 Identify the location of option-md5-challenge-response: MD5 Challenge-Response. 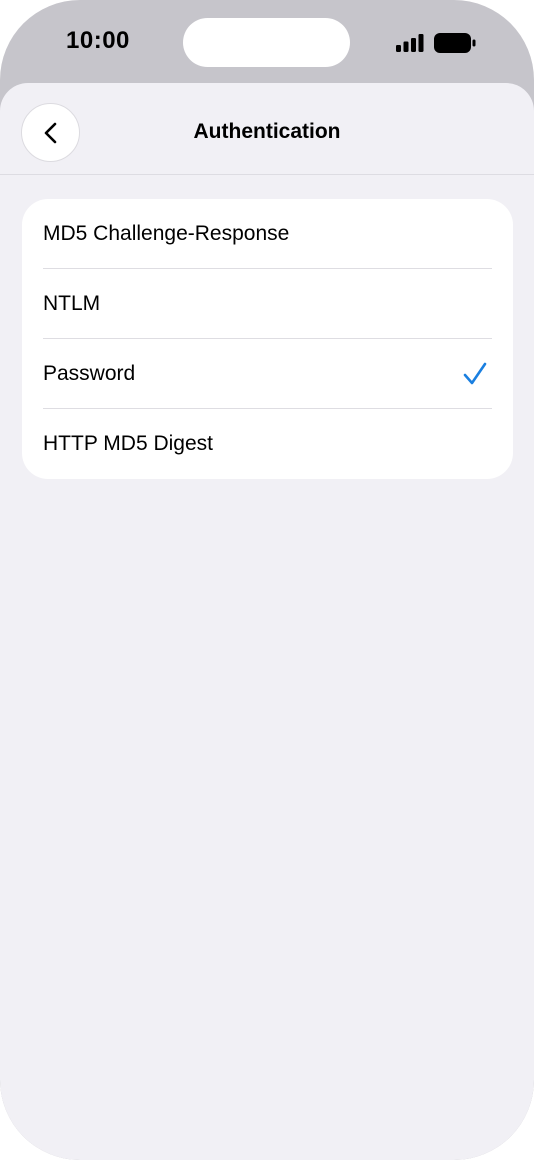
(267, 234).